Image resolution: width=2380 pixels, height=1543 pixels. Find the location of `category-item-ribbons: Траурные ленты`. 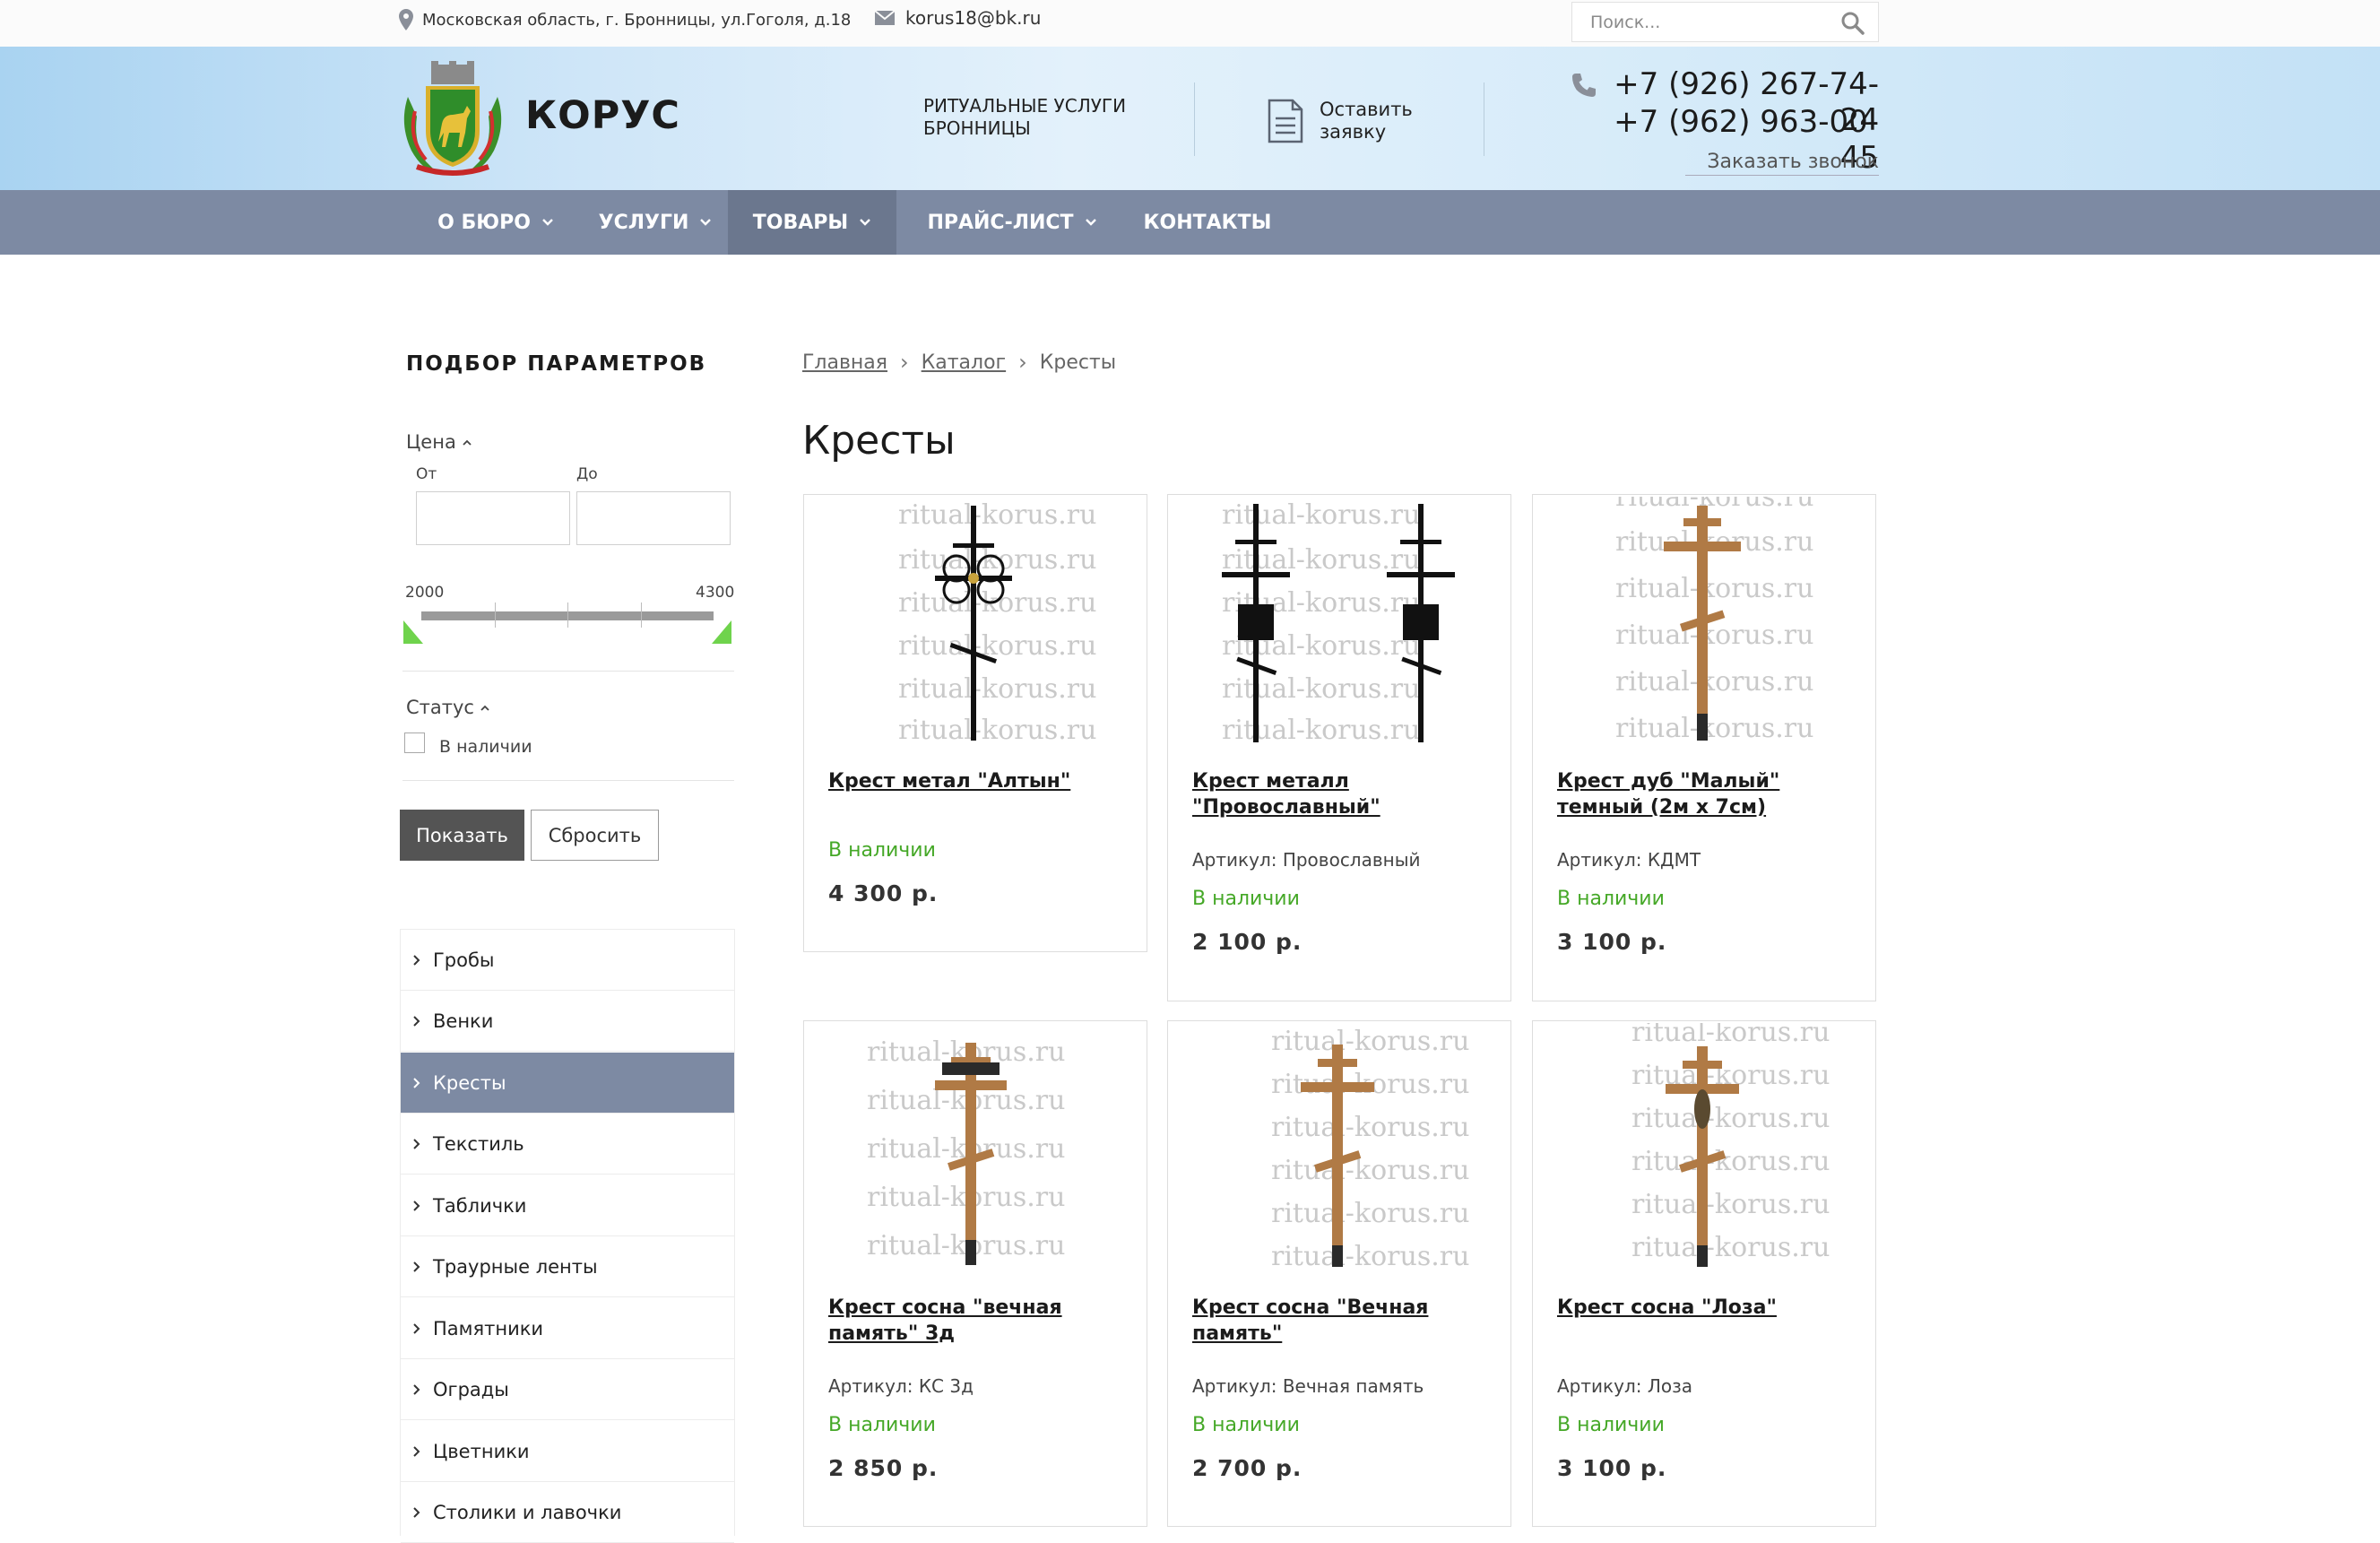

category-item-ribbons: Траурные ленты is located at coordinates (567, 1266).